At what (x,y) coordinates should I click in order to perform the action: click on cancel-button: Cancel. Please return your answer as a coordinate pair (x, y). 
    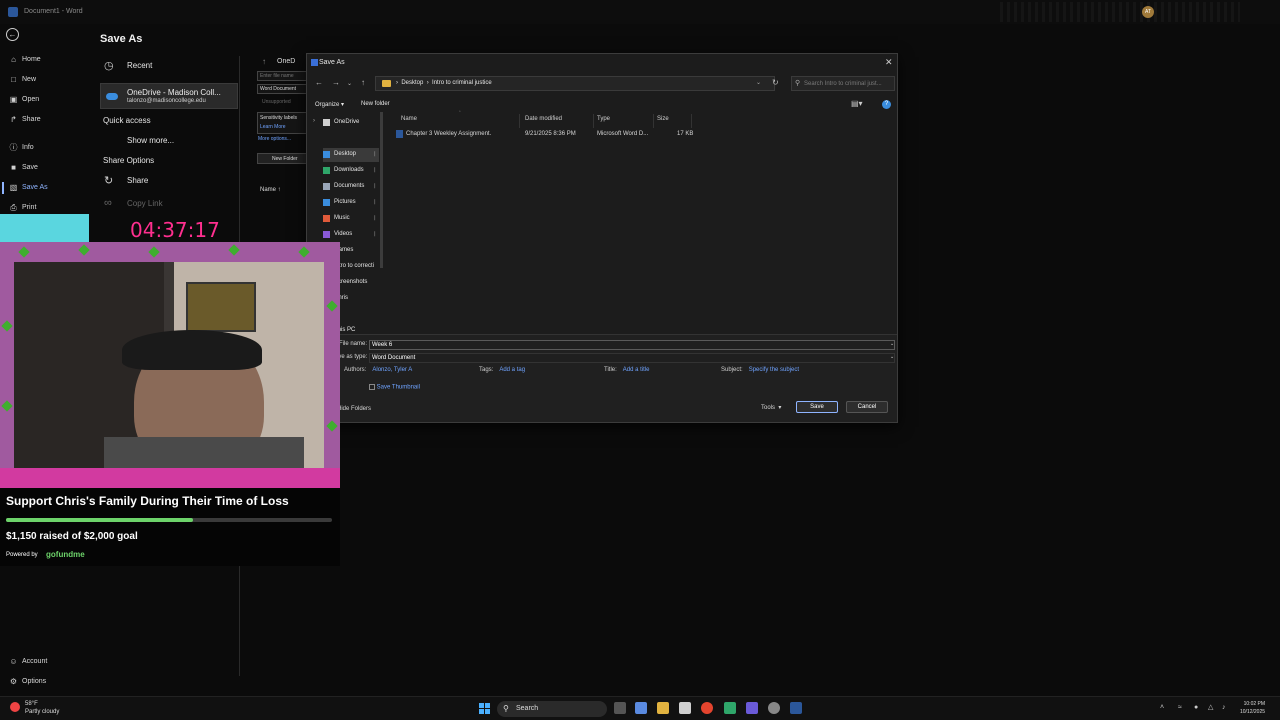
    Looking at the image, I should click on (867, 407).